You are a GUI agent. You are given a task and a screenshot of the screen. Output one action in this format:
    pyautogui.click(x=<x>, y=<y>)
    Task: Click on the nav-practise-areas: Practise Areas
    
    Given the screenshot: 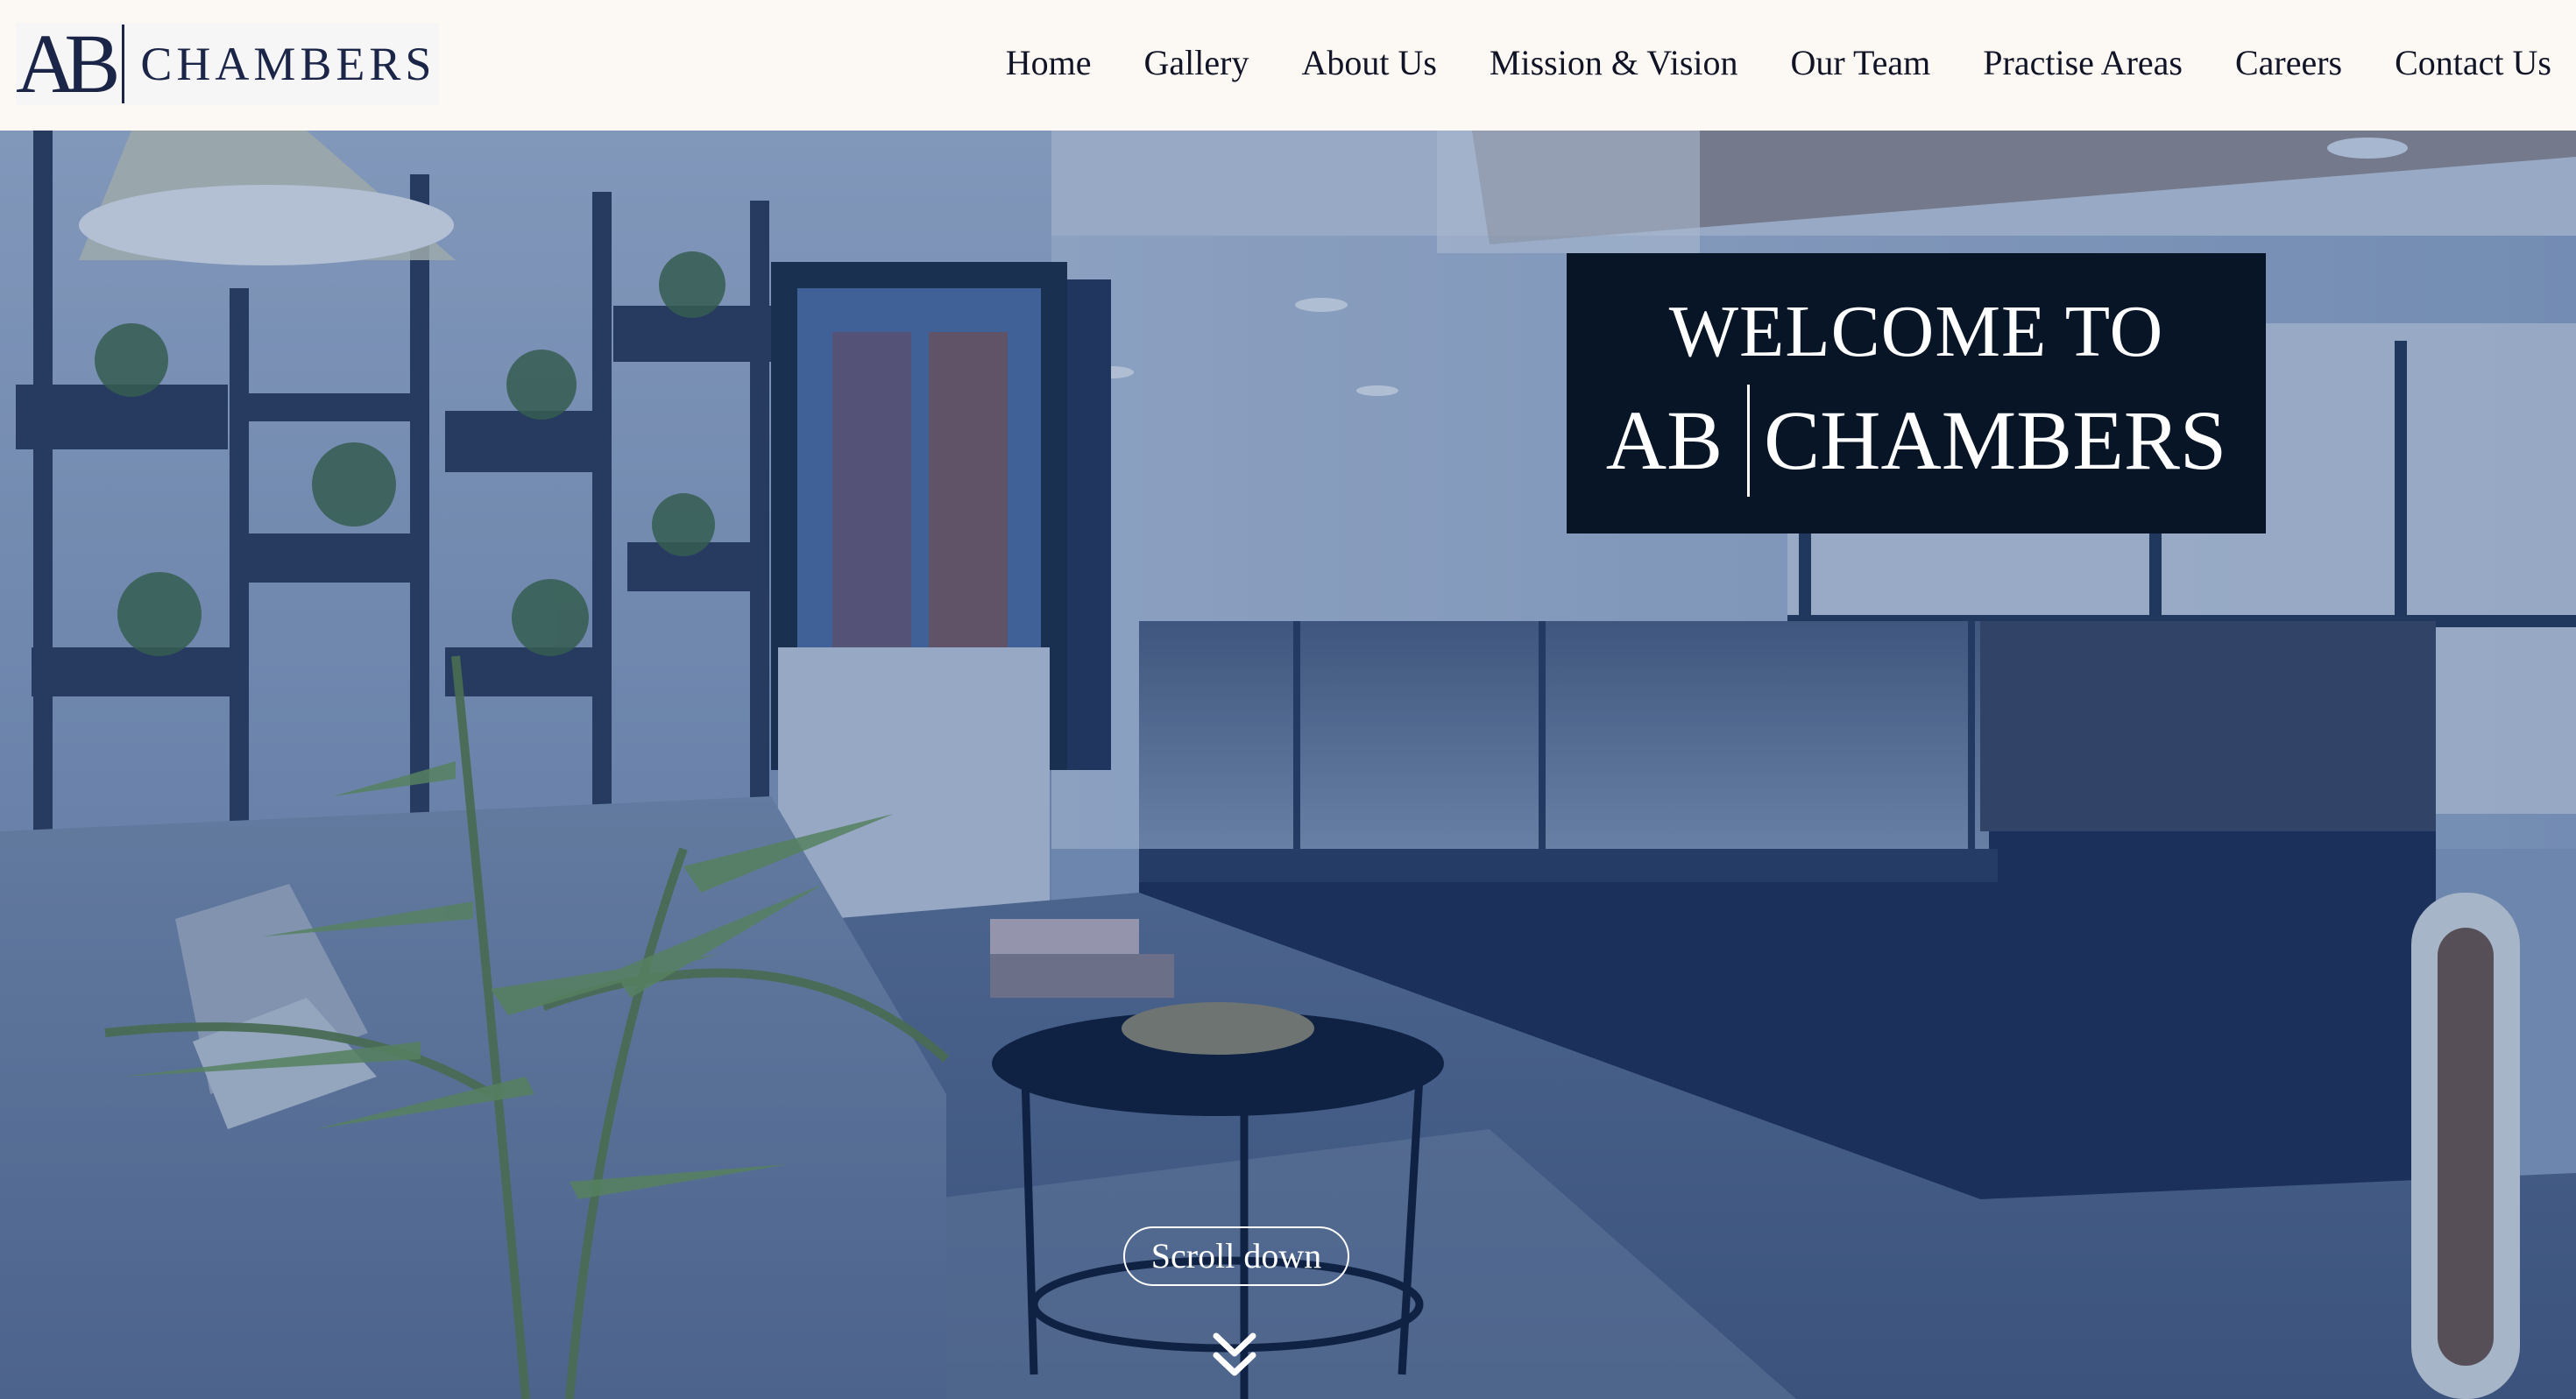 What is the action you would take?
    pyautogui.click(x=2083, y=63)
    